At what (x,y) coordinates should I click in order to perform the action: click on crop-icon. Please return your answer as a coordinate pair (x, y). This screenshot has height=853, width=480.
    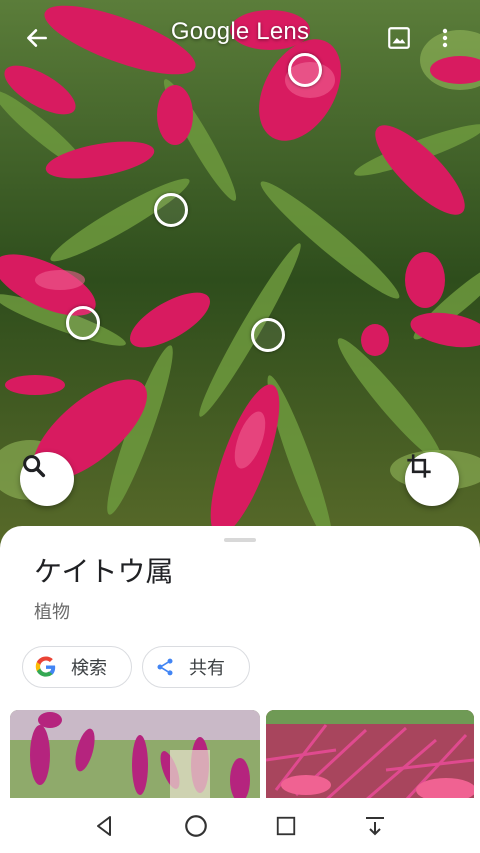
    Looking at the image, I should click on (419, 466).